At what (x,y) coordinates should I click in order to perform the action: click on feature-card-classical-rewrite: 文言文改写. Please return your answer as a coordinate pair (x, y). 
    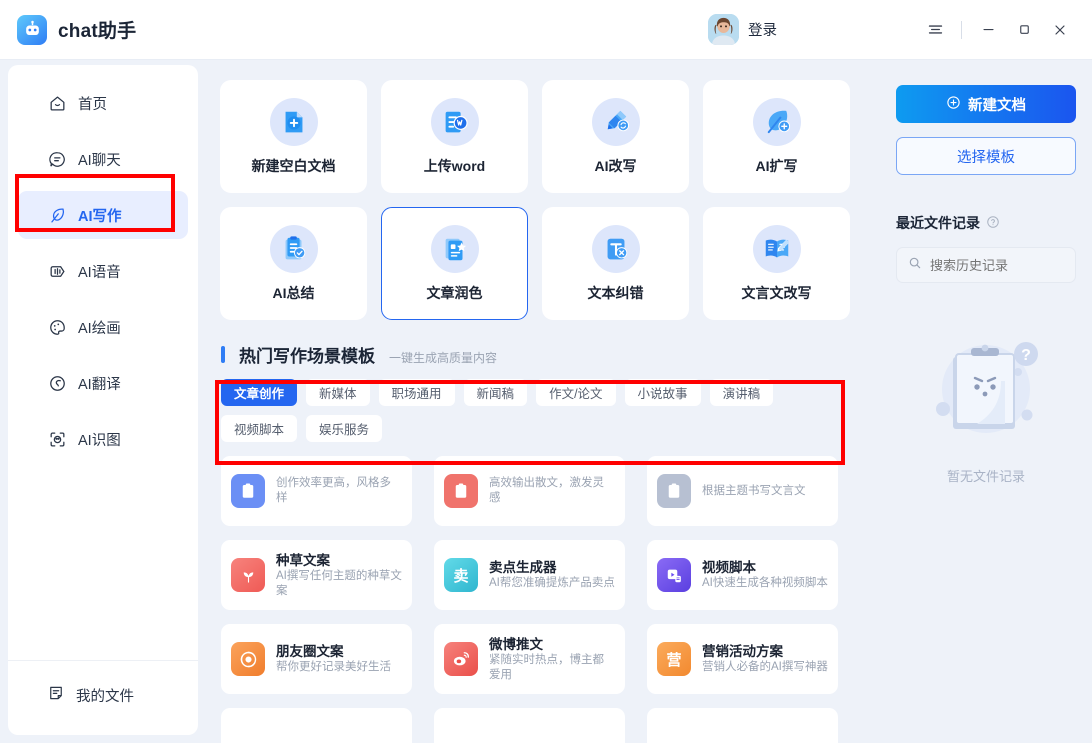
    Looking at the image, I should click on (776, 263).